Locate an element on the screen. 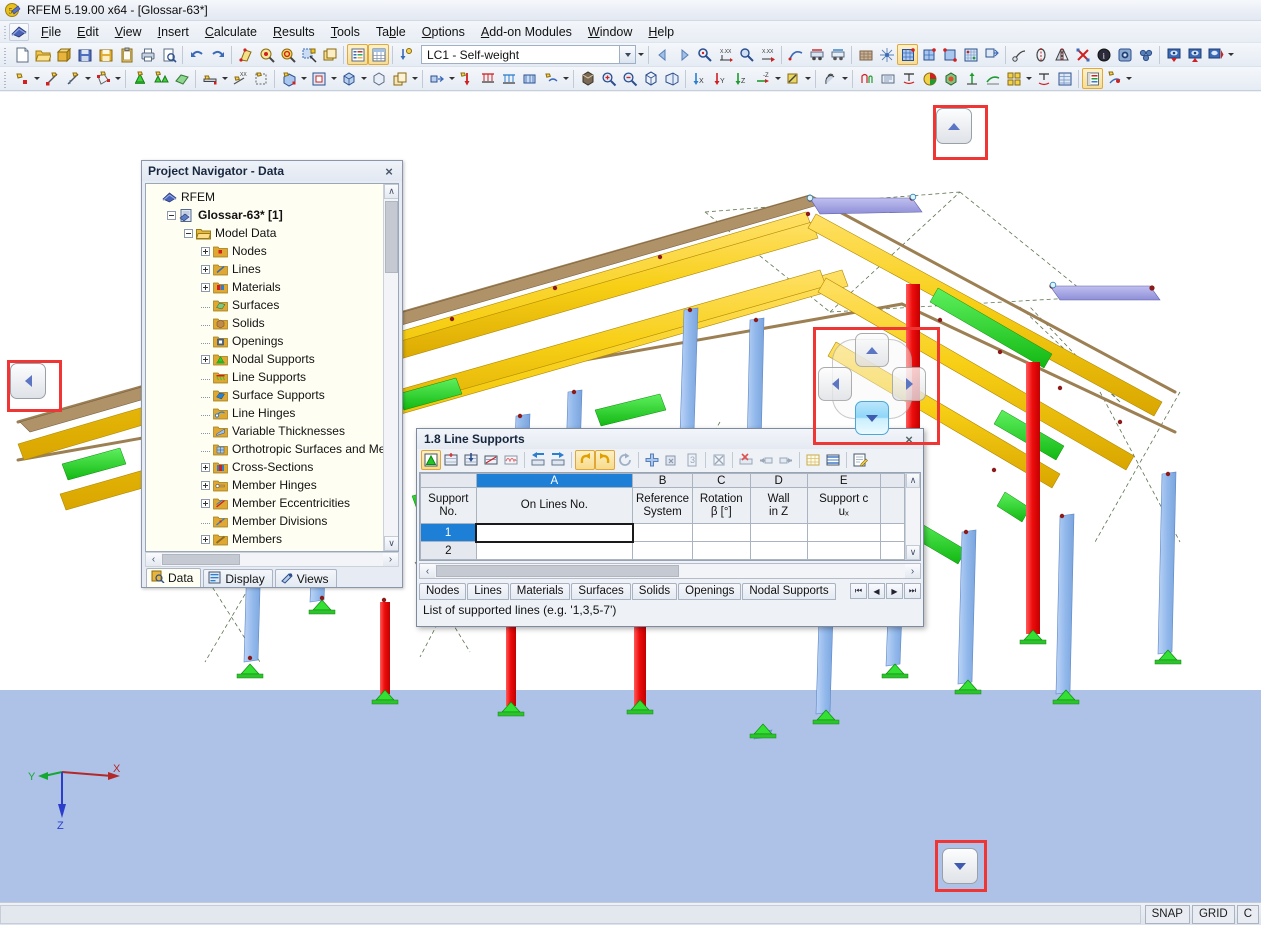  table-colors-icon is located at coordinates (833, 460).